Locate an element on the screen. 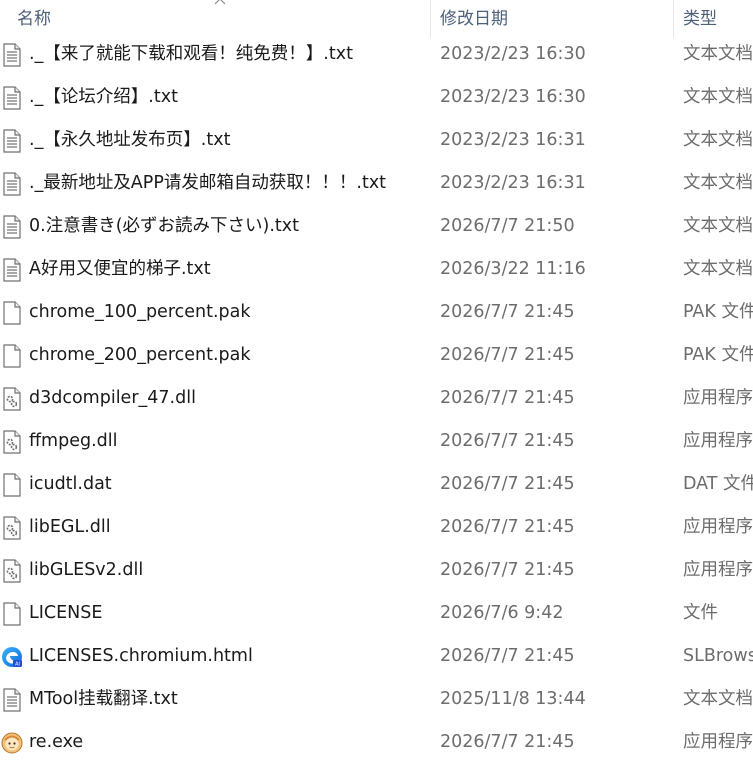 Image resolution: width=753 pixels, height=764 pixels. svg-text: AI is located at coordinates (17, 665).